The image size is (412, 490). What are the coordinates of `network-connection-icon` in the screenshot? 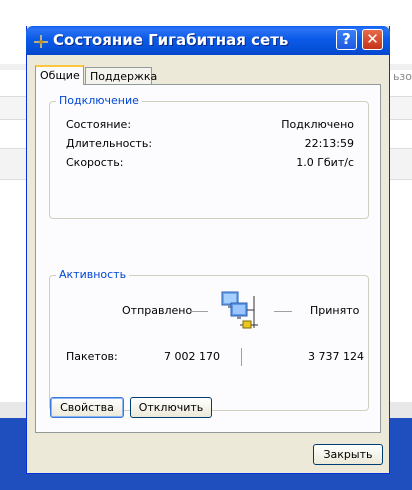 It's located at (41, 41).